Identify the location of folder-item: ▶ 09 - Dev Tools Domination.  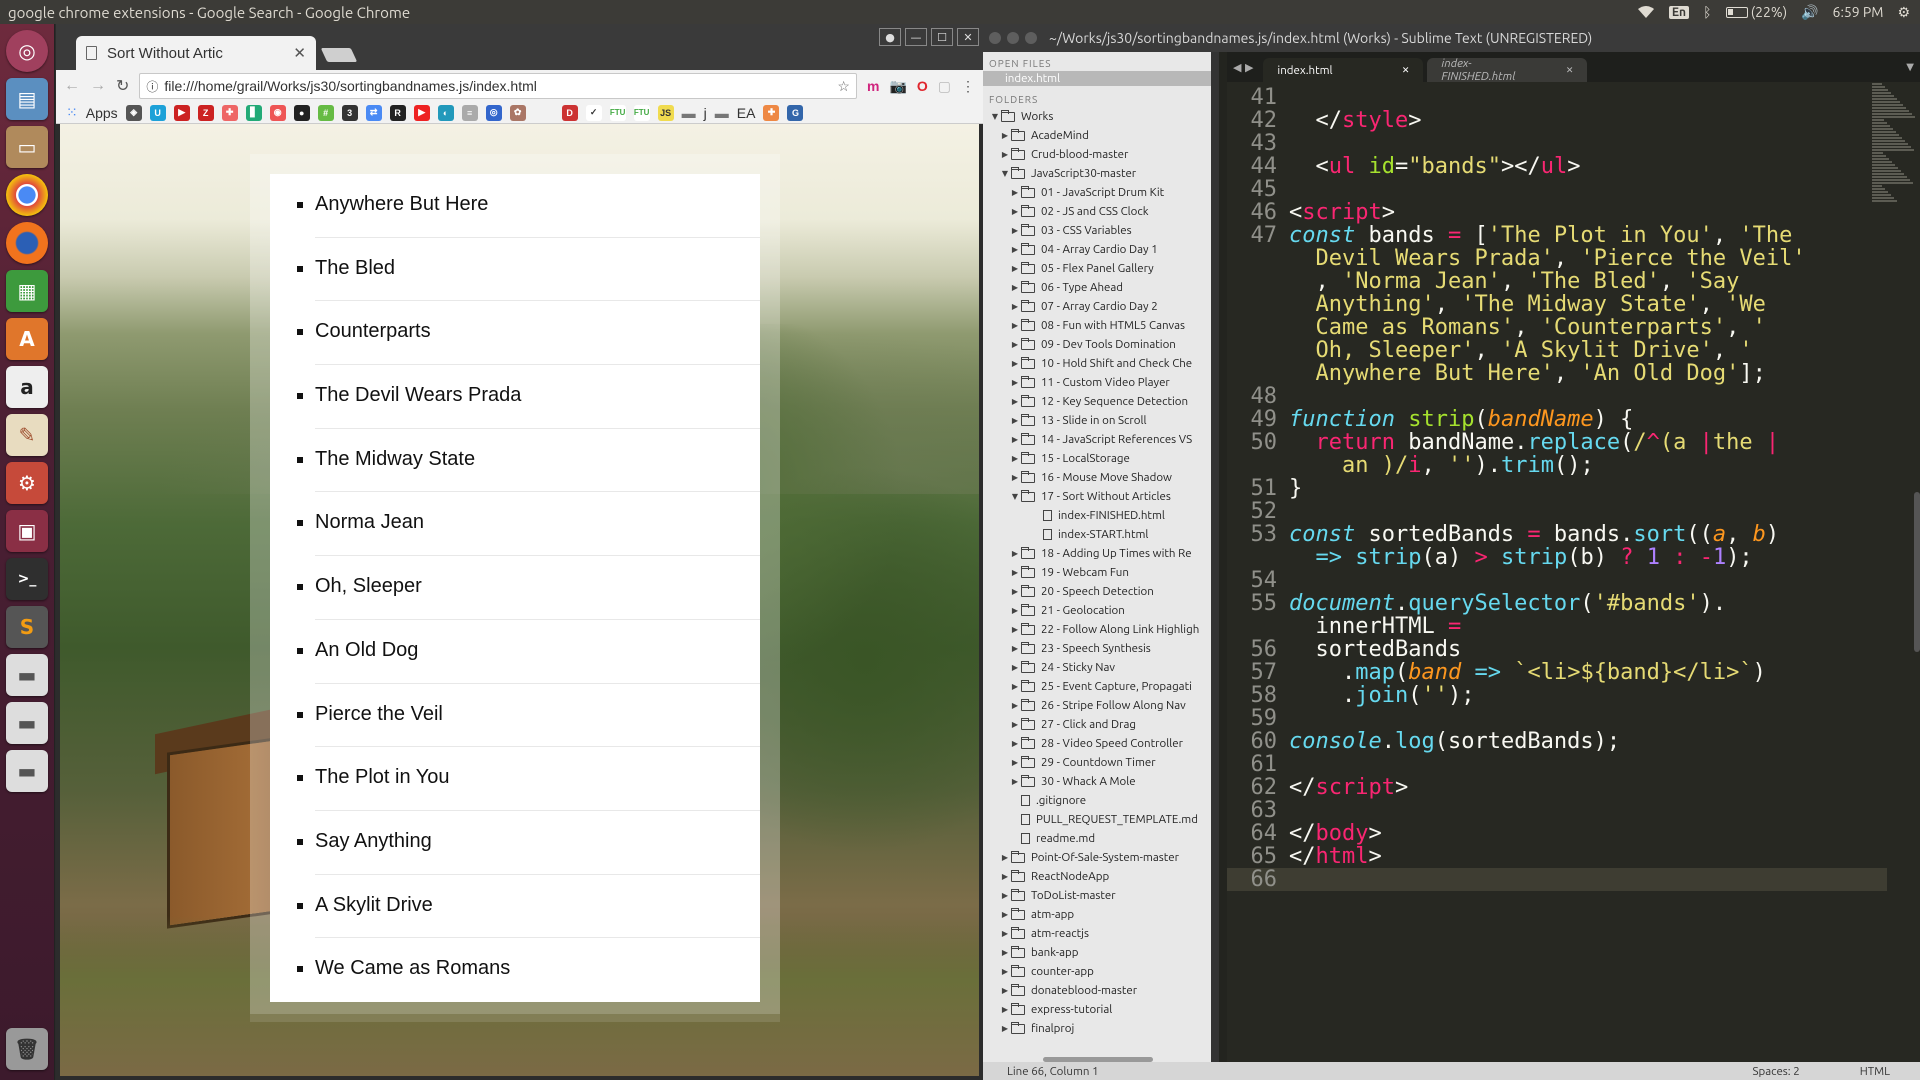
(1097, 344).